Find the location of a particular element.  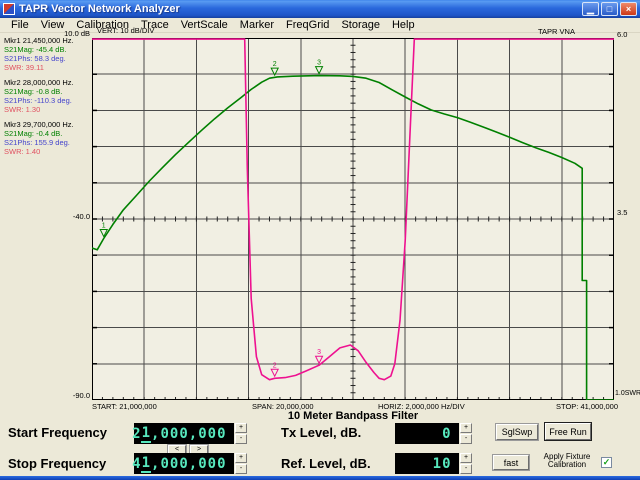

svg-text: 1 is located at coordinates (104, 226).